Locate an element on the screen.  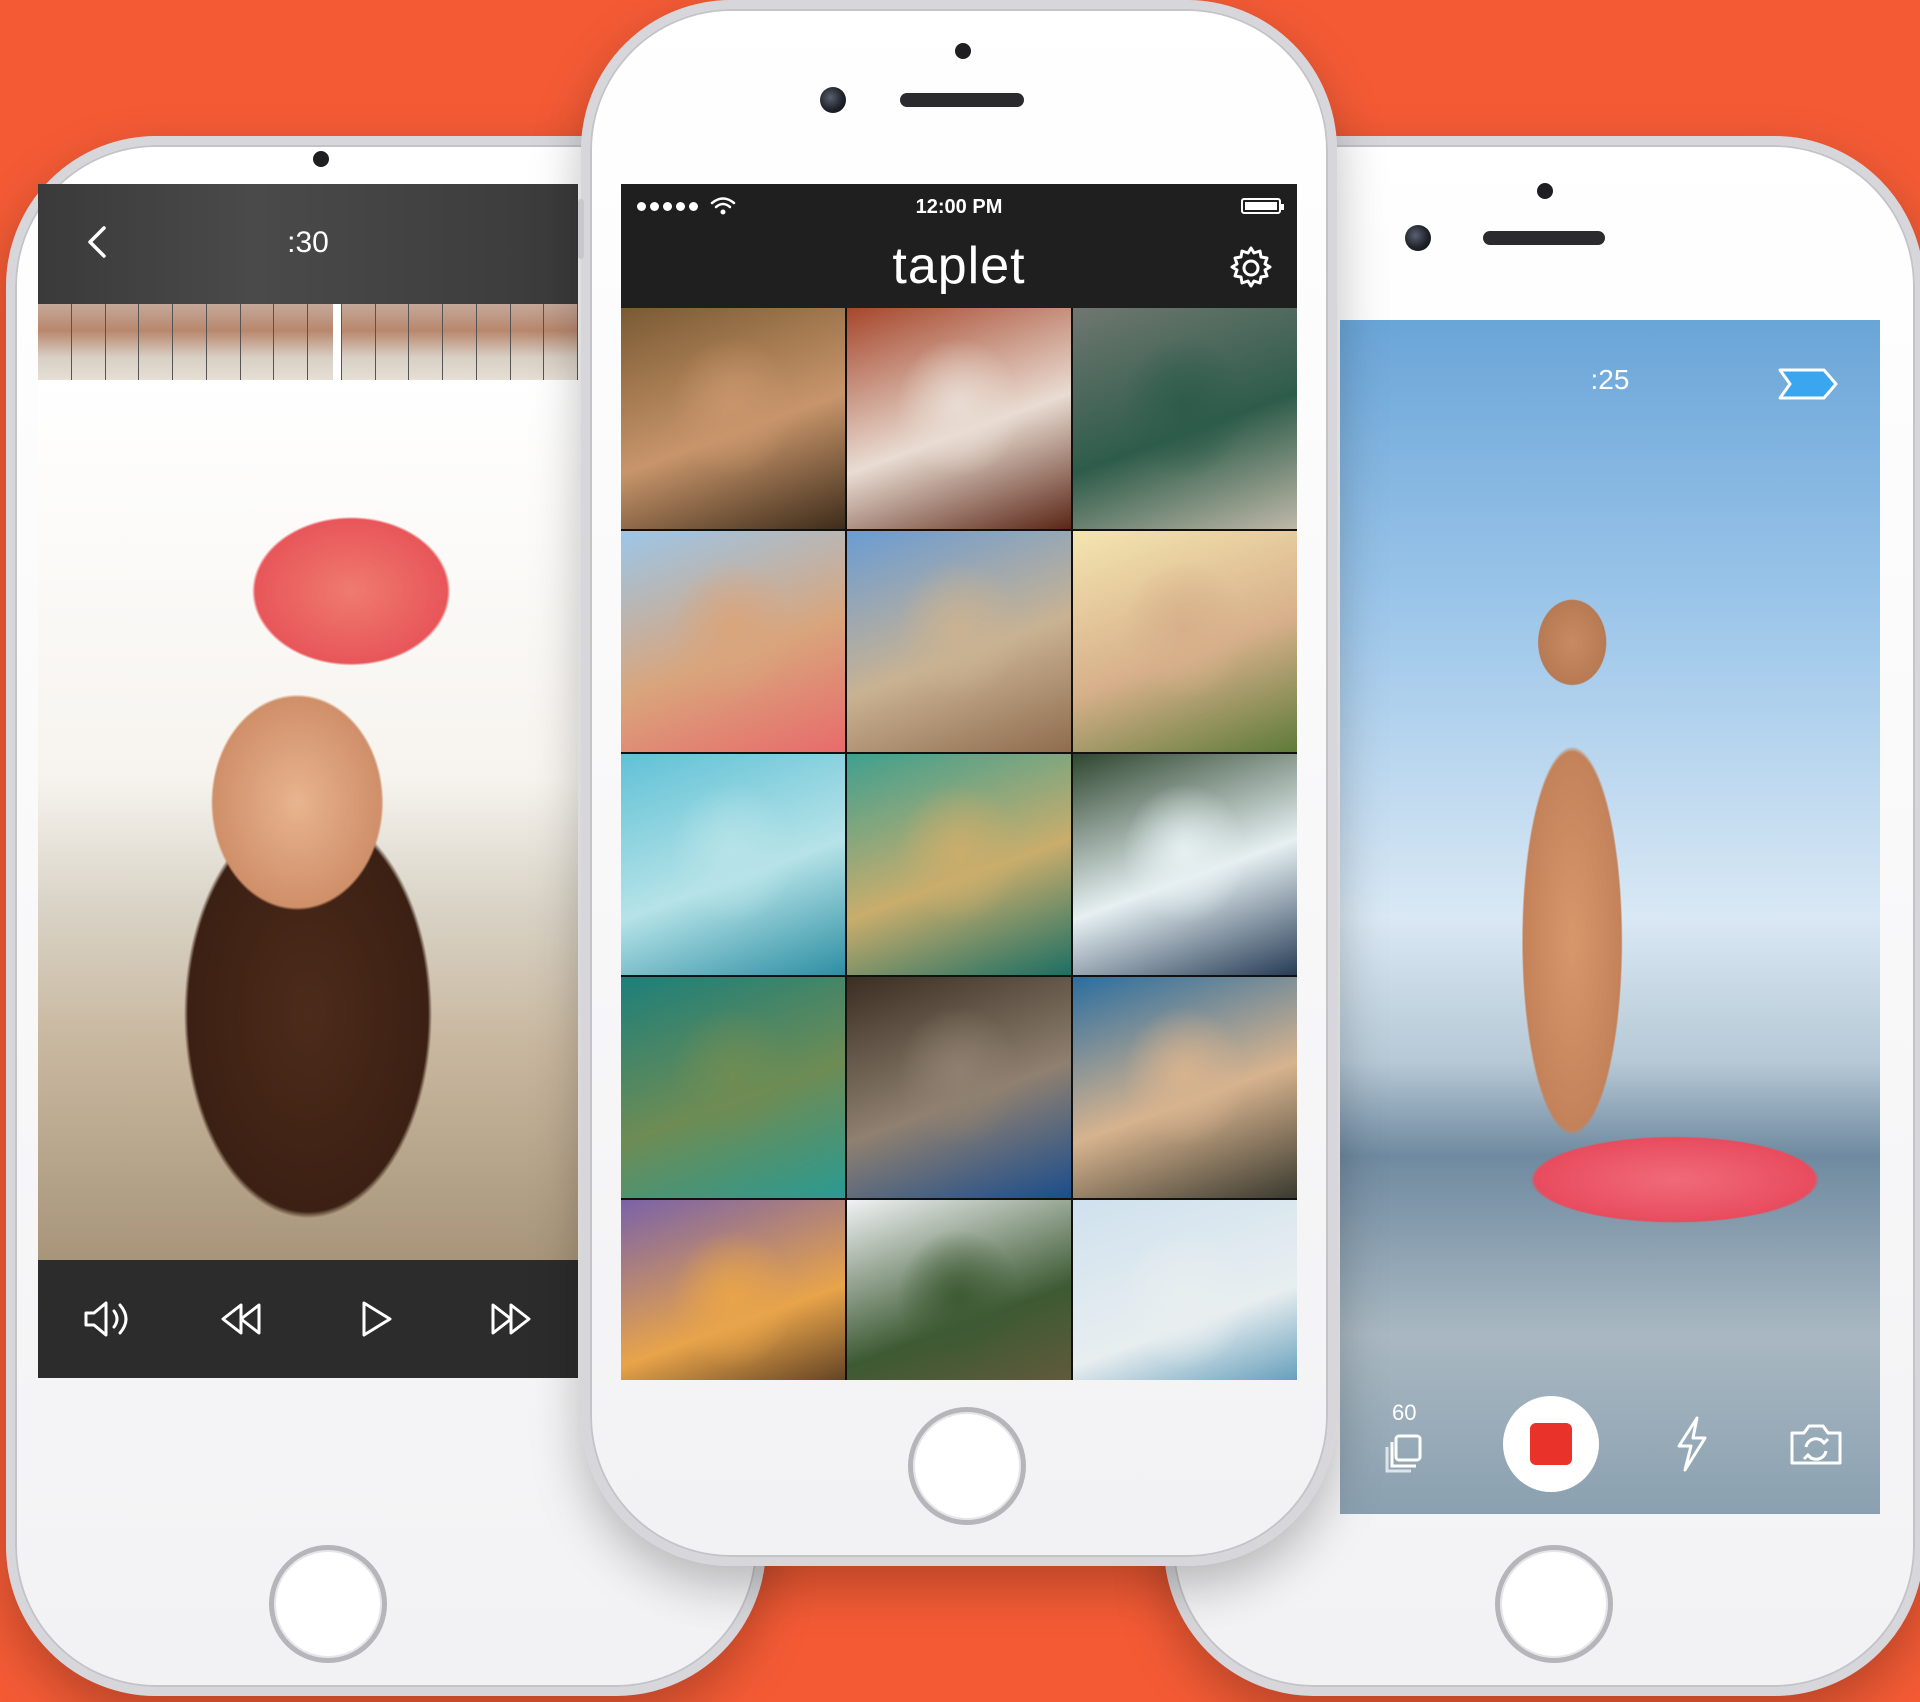
record-button is located at coordinates (1550, 1444).